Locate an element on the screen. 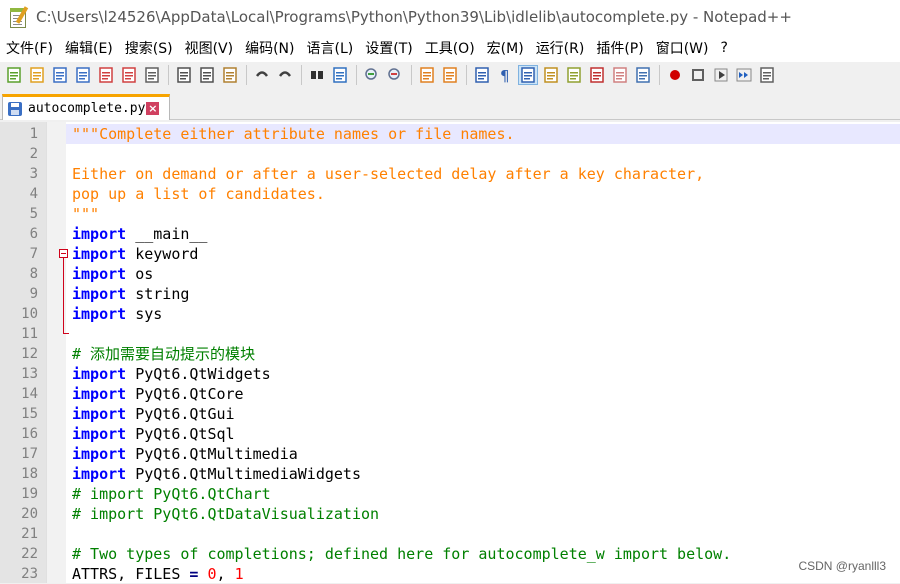 The width and height of the screenshot is (900, 584). user-lang-icon is located at coordinates (551, 75).